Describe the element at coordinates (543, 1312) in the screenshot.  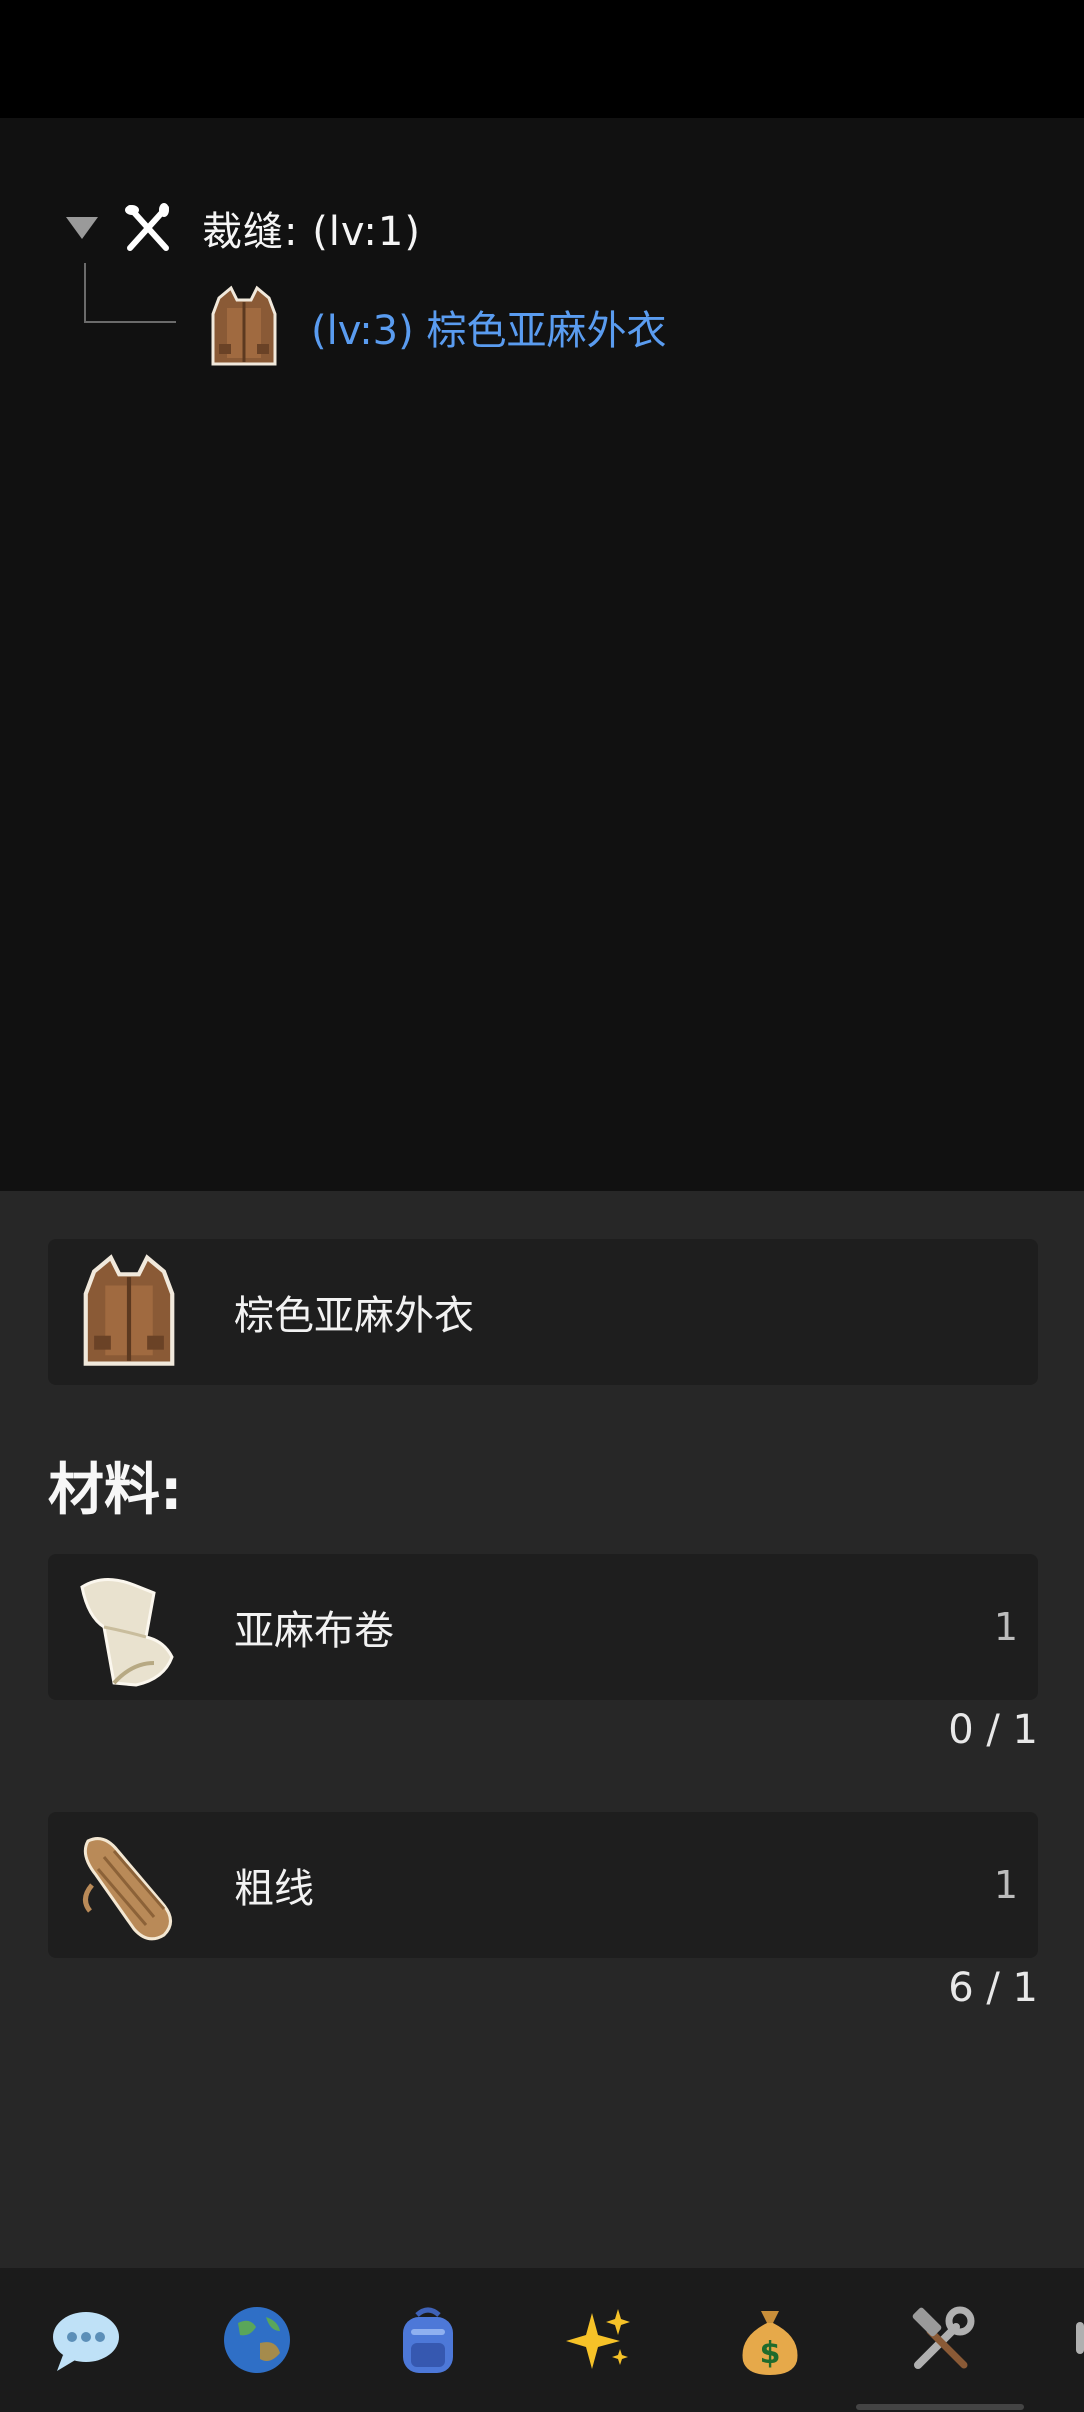
I see `selected-item-card: 棕色亚麻外衣` at that location.